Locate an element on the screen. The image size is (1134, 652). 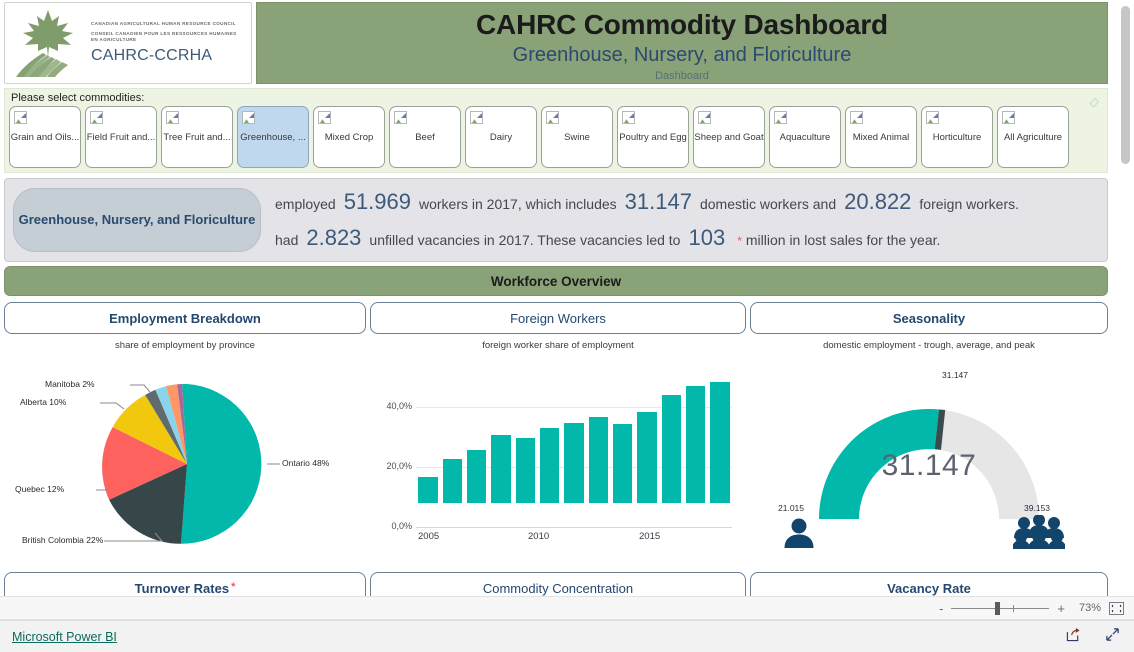
chip-label: Aquaculture is located at coordinates (805, 137).